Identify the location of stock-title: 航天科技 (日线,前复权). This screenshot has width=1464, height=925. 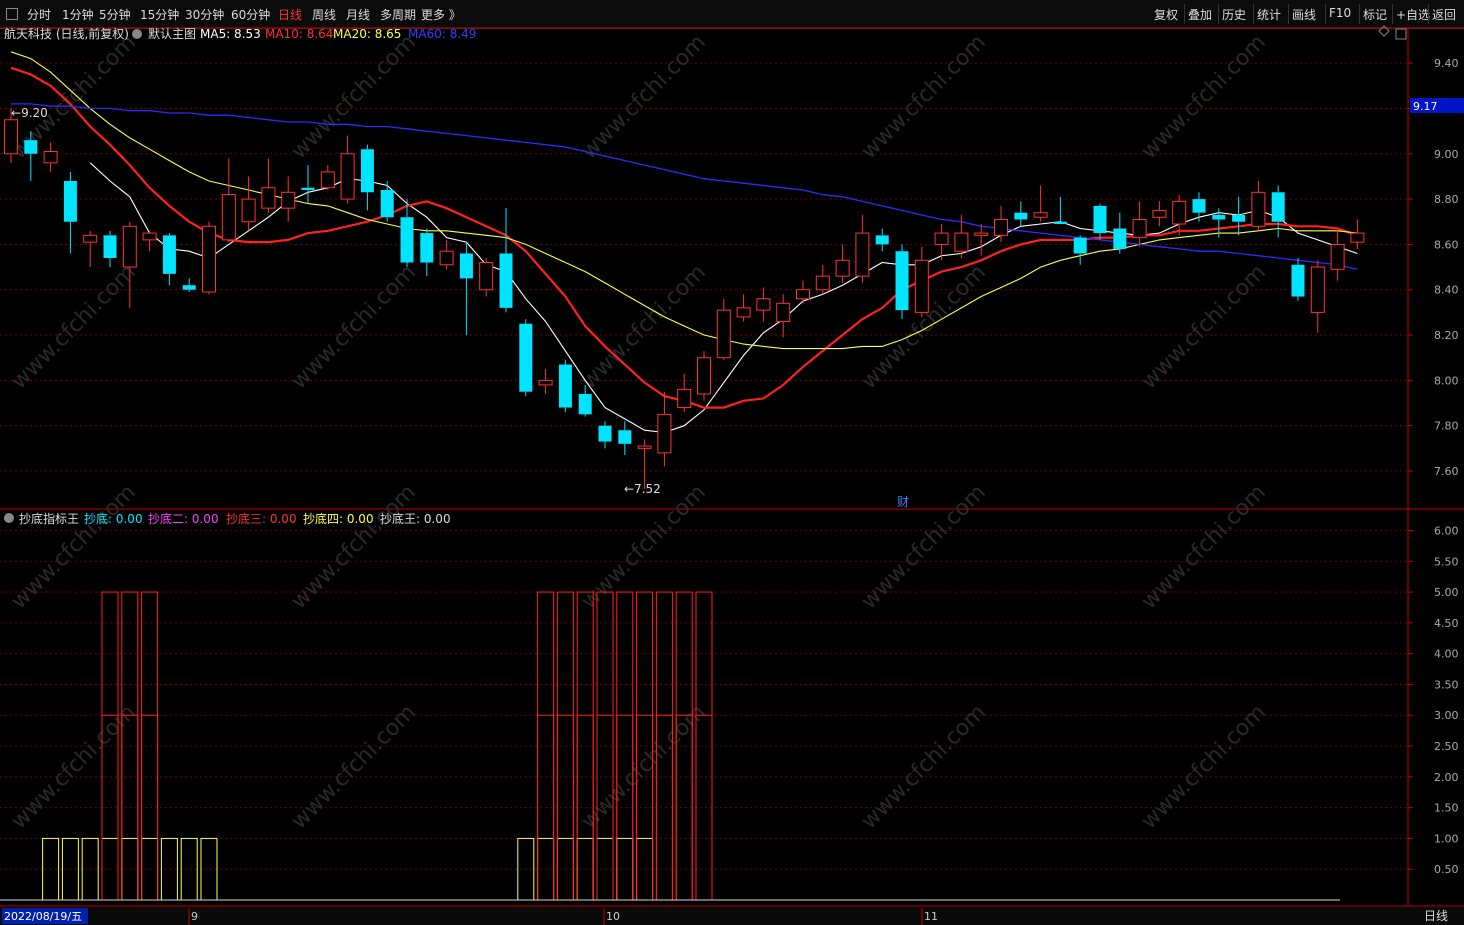
(66, 33).